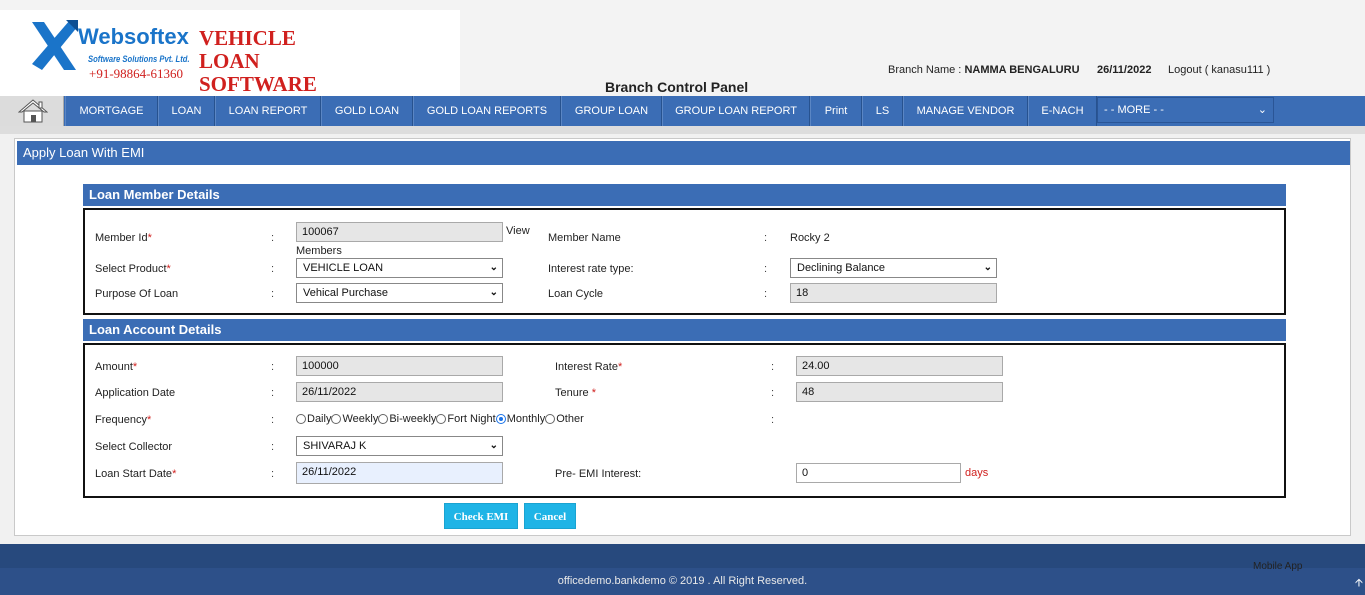  Describe the element at coordinates (399, 293) in the screenshot. I see `purpose-select: Vehical Purchase ⌄` at that location.